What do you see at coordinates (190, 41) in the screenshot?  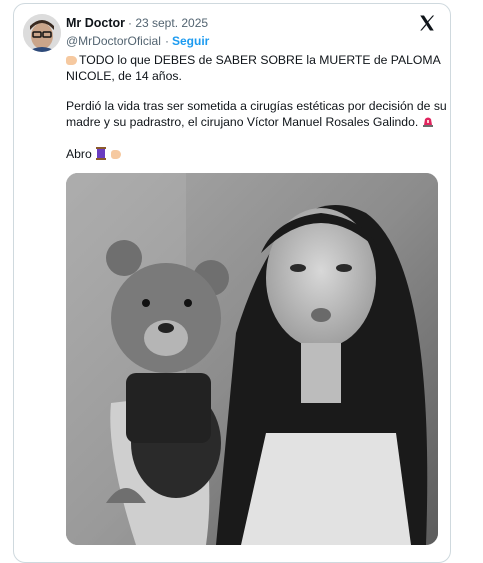 I see `follow-button: Seguir` at bounding box center [190, 41].